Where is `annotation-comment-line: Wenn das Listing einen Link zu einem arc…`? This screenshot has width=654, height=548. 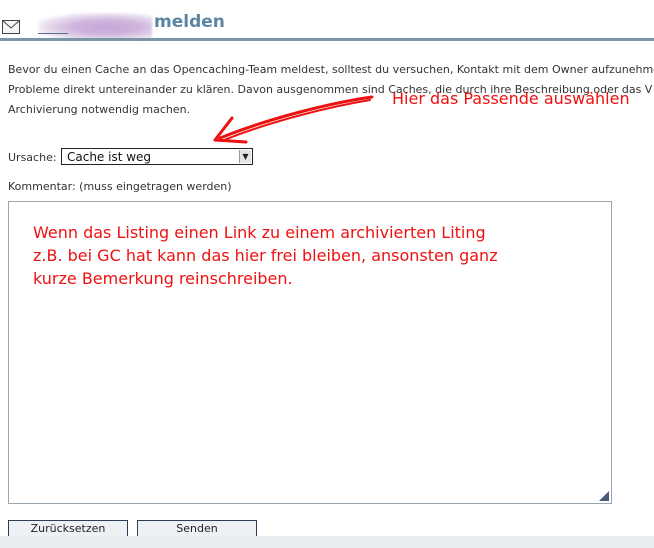 annotation-comment-line: Wenn das Listing einen Link zu einem arc… is located at coordinates (259, 232).